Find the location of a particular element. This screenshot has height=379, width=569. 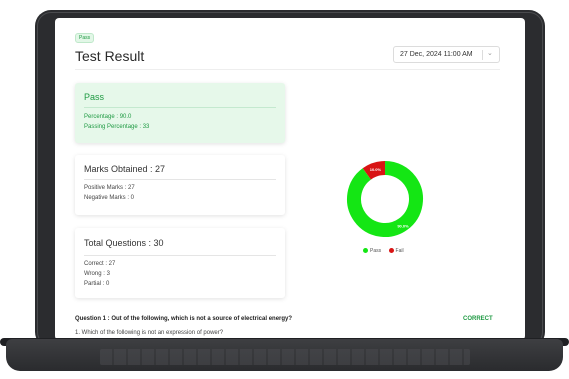

laptop-keyboard is located at coordinates (285, 357).